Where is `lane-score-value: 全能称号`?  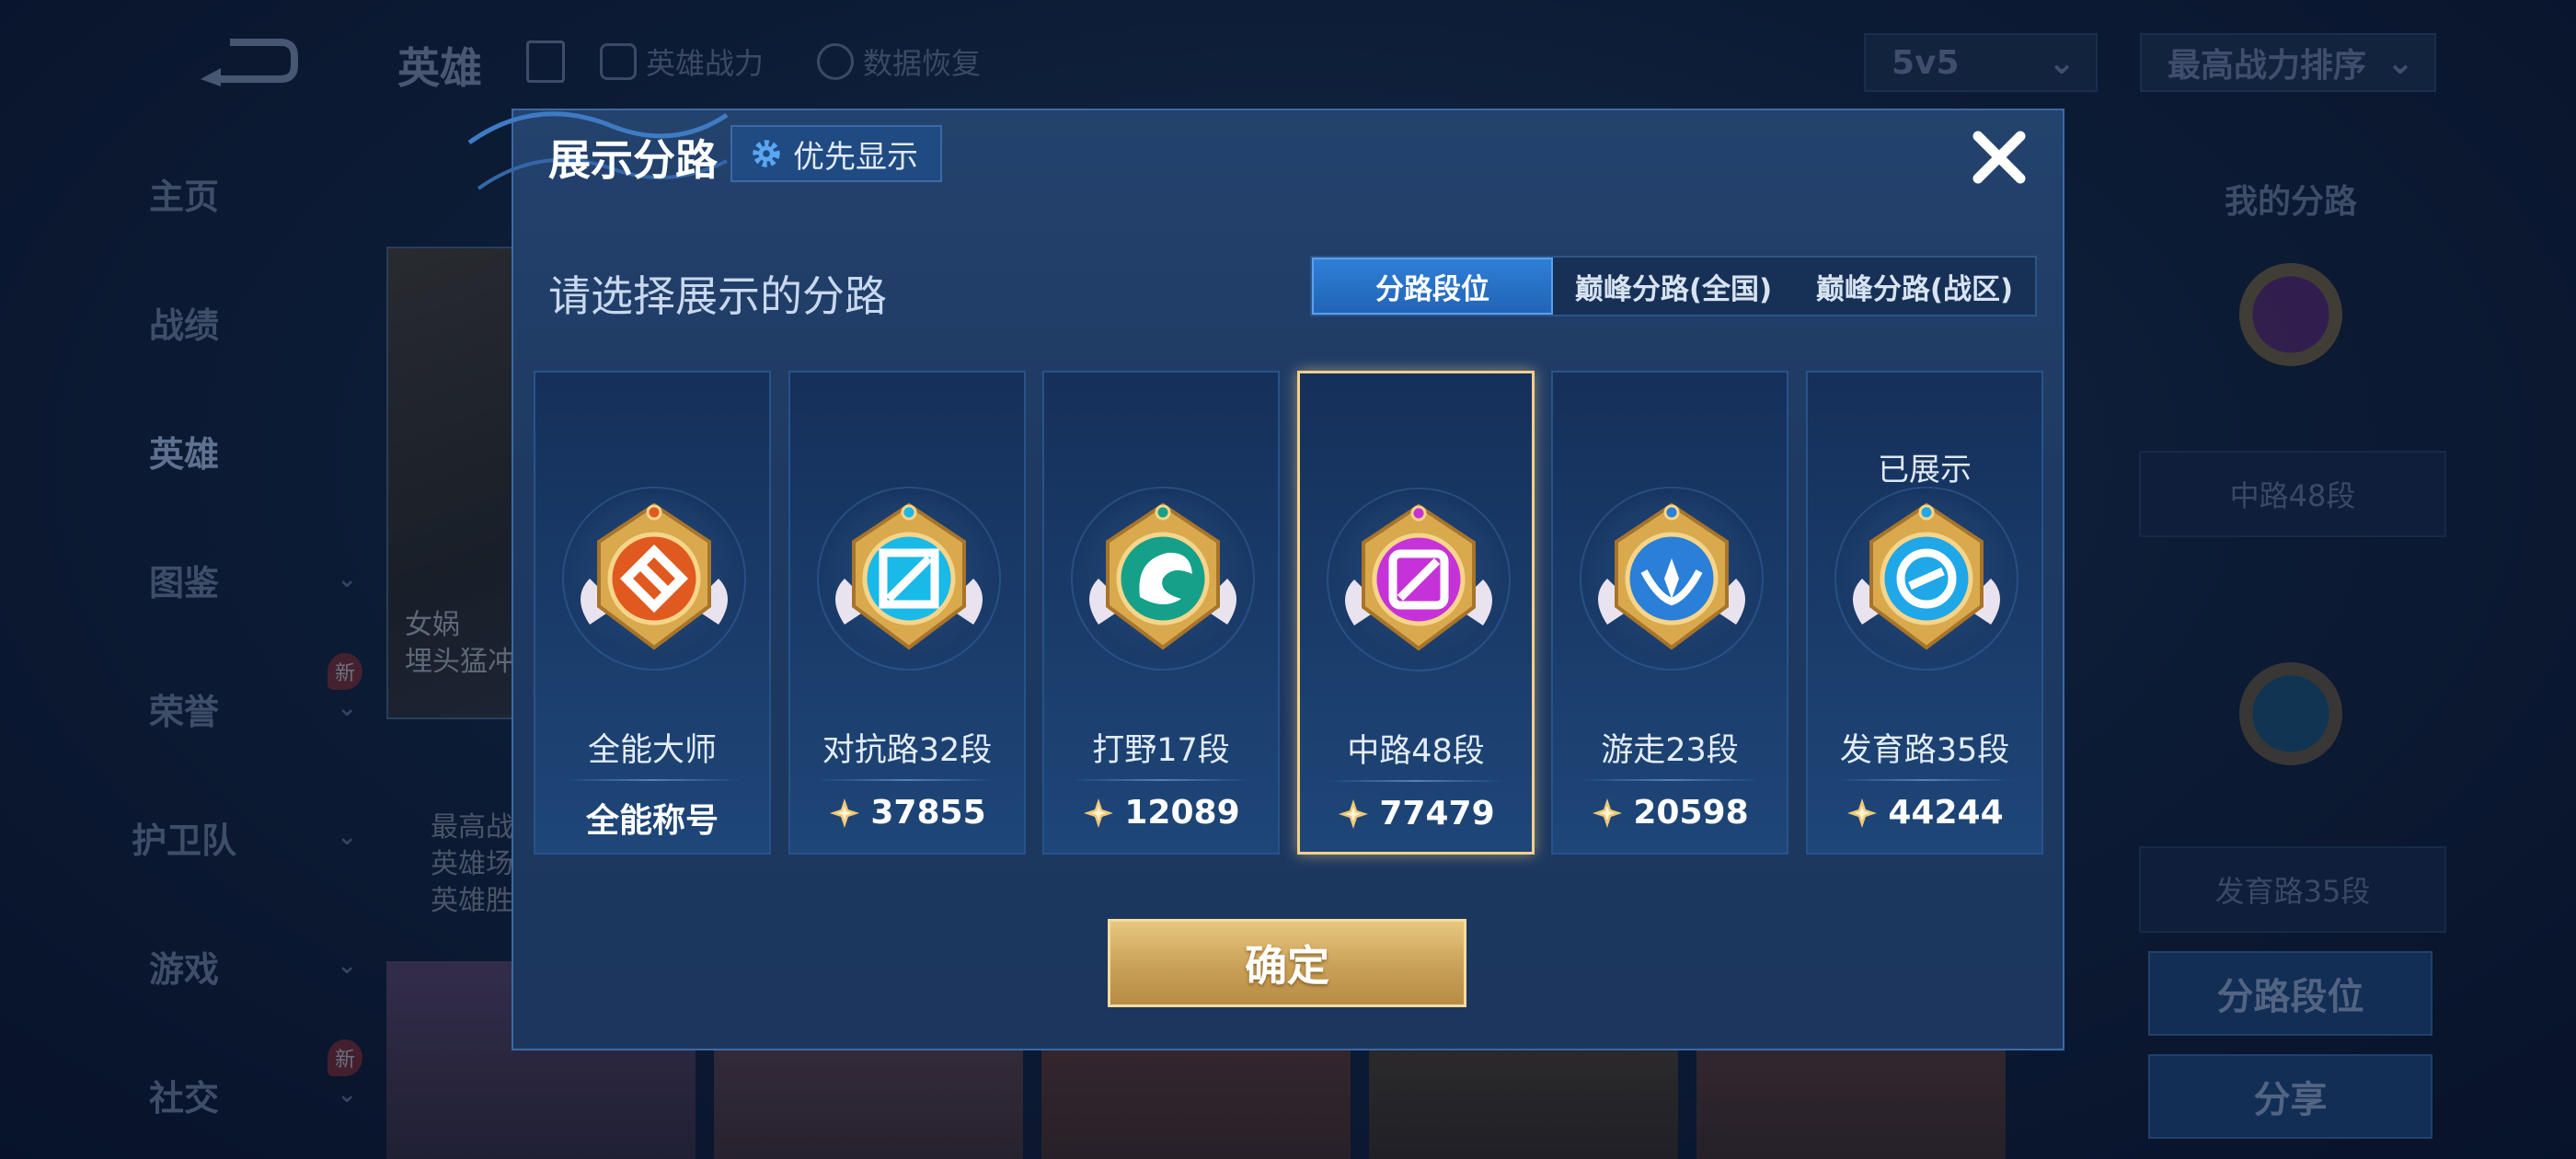
lane-score-value: 全能称号 is located at coordinates (652, 821).